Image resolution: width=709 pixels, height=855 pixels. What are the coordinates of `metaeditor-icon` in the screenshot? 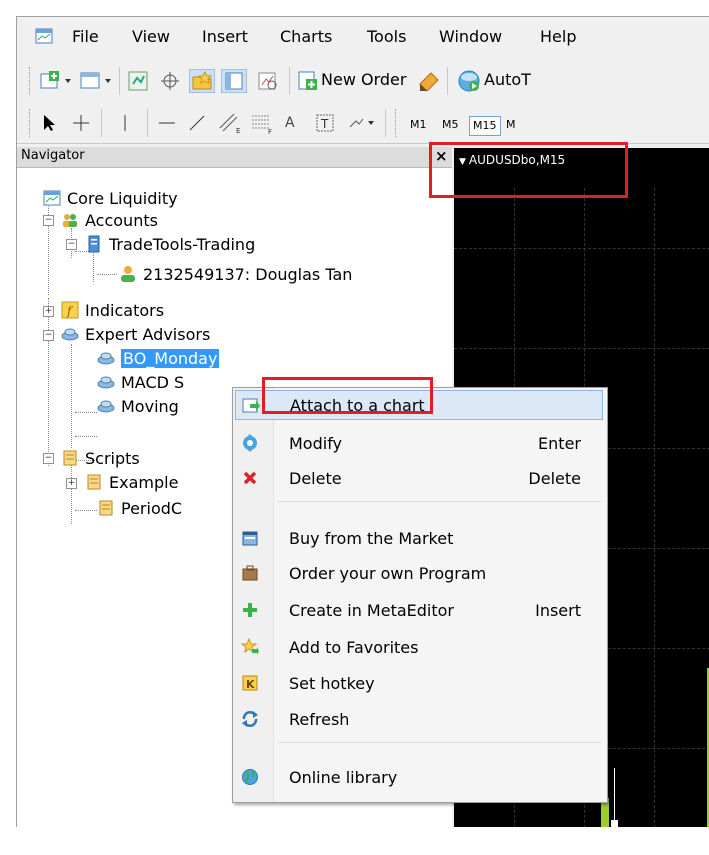 It's located at (429, 81).